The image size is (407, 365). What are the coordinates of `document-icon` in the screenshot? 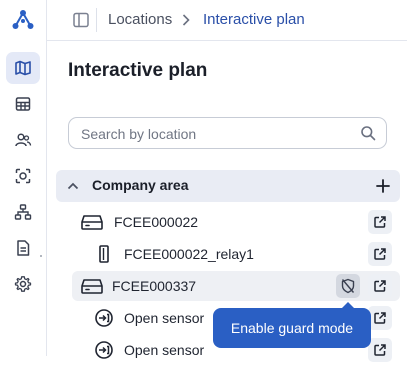 It's located at (23, 248).